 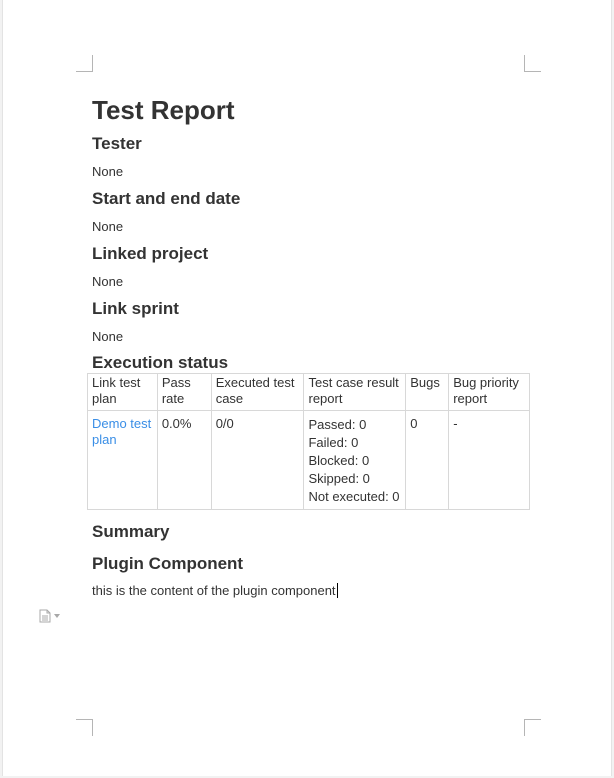 What do you see at coordinates (57, 616) in the screenshot?
I see `caret-down-icon` at bounding box center [57, 616].